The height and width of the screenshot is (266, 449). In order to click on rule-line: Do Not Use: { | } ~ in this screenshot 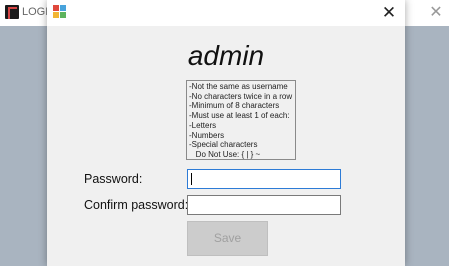, I will do `click(225, 154)`.